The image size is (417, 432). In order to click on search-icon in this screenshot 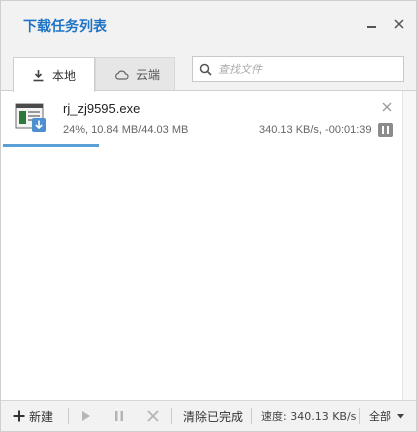, I will do `click(205, 69)`.